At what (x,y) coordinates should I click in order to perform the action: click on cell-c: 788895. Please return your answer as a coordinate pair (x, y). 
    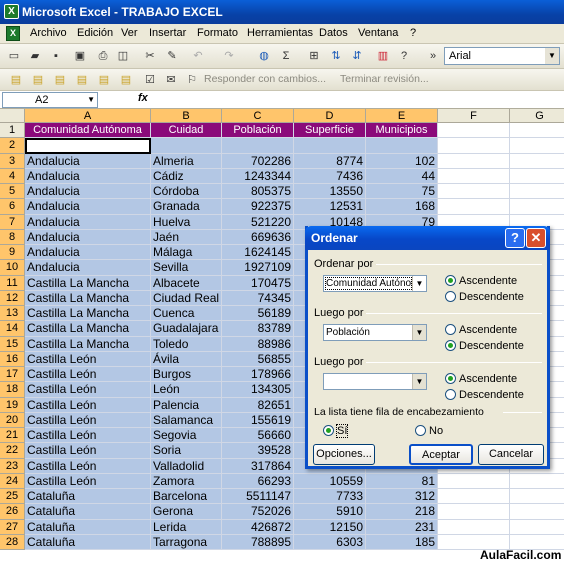
    Looking at the image, I should click on (258, 542).